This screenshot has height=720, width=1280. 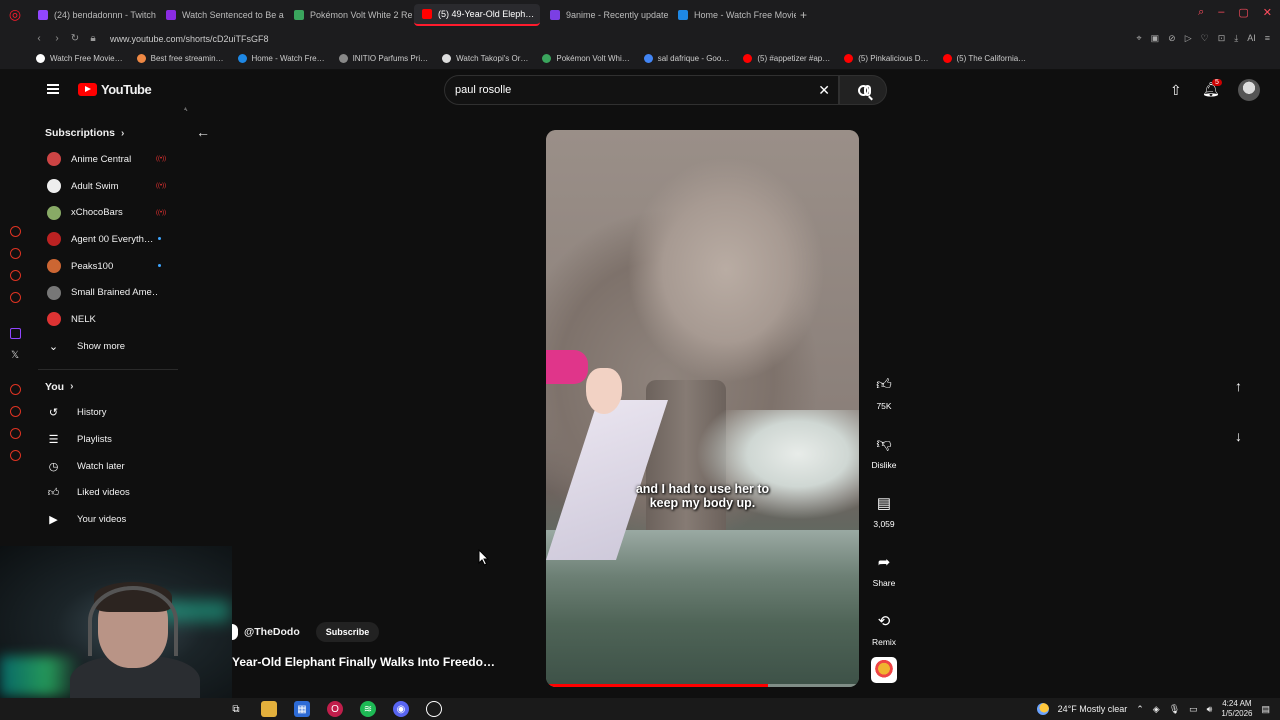 I want to click on new-tab-button: +, so click(x=803, y=15).